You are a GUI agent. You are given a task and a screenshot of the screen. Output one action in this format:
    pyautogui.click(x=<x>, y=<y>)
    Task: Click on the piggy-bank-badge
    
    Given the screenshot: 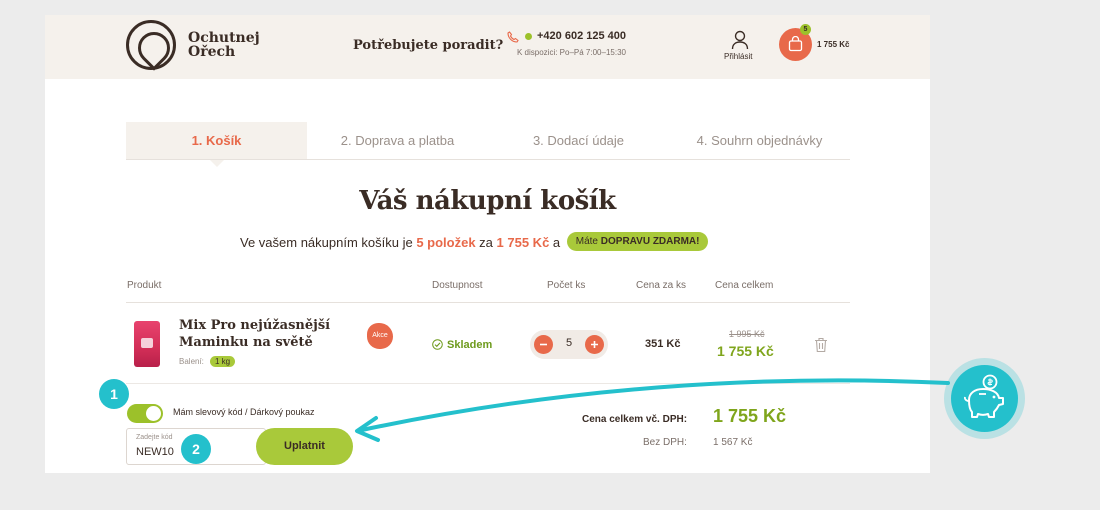 What is the action you would take?
    pyautogui.click(x=984, y=398)
    